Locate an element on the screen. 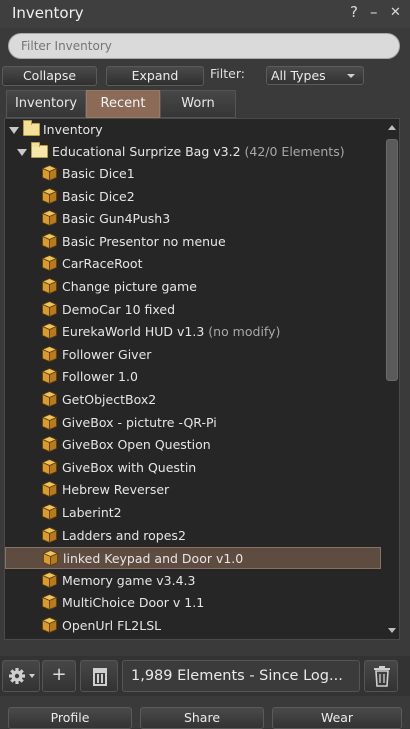 The width and height of the screenshot is (410, 729). trash-can-icon is located at coordinates (100, 676).